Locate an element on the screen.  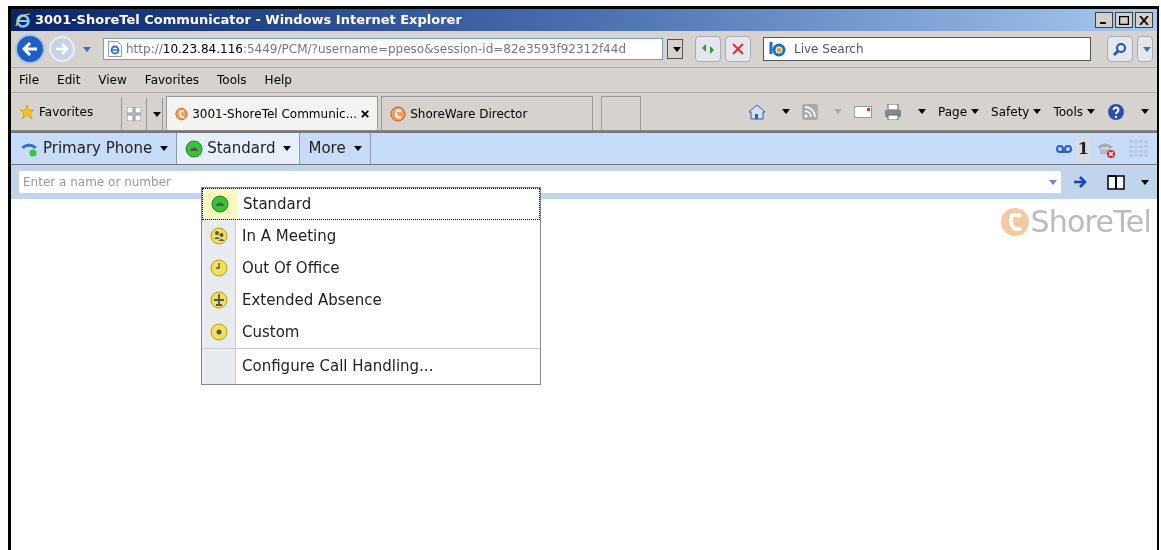
command-menu-button: Safety is located at coordinates (1016, 111).